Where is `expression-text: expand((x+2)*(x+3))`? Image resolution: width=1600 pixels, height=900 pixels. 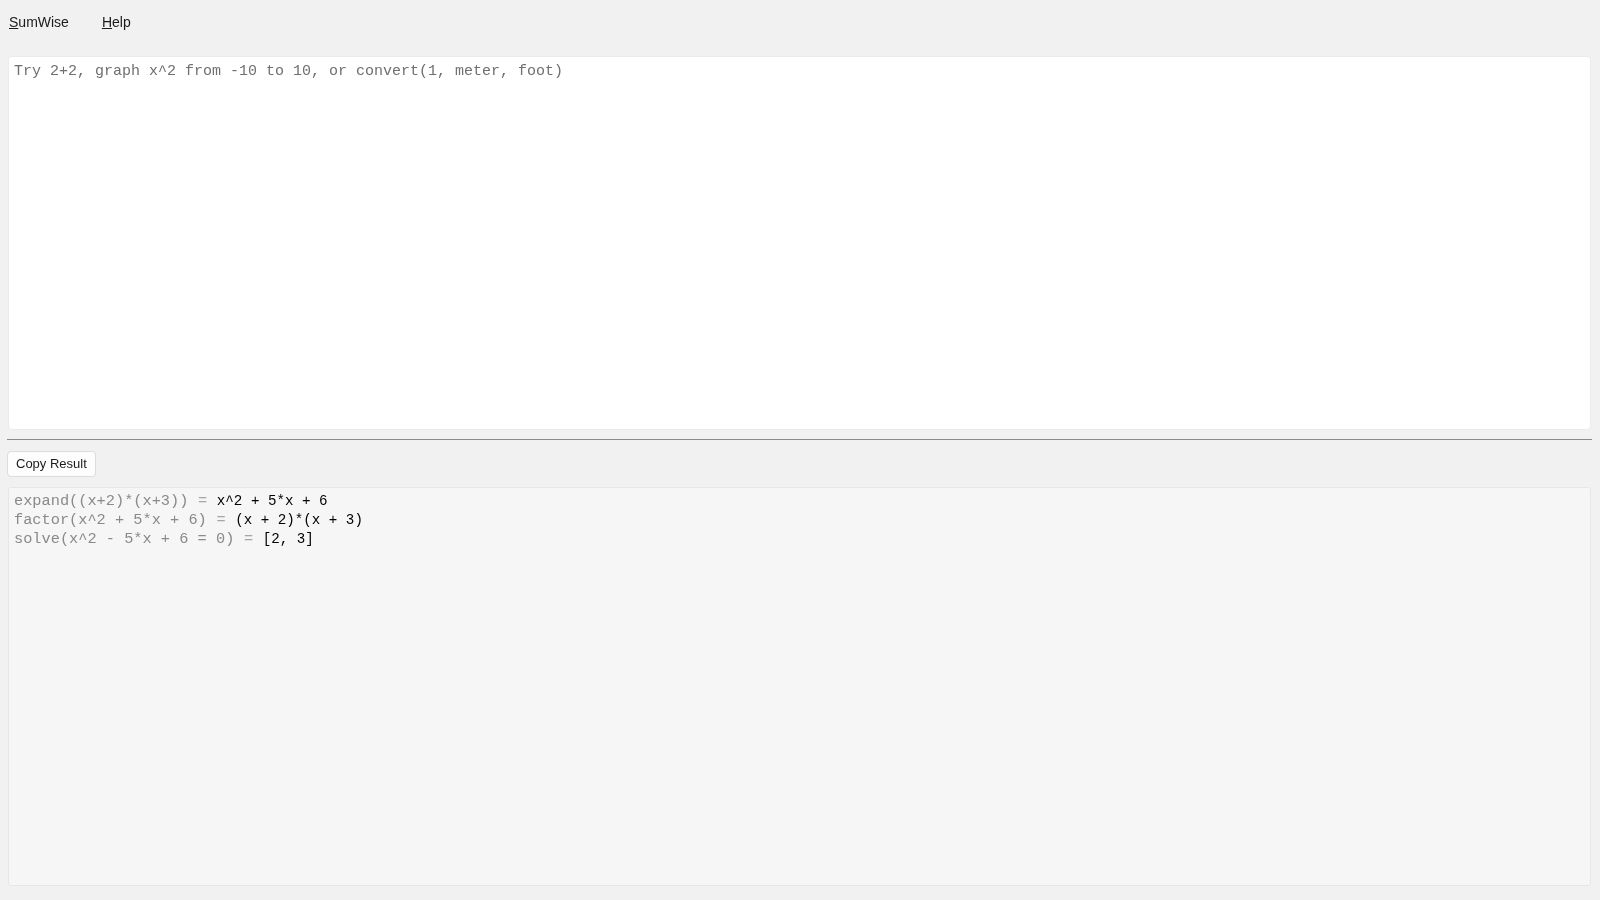
expression-text: expand((x+2)*(x+3)) is located at coordinates (101, 501).